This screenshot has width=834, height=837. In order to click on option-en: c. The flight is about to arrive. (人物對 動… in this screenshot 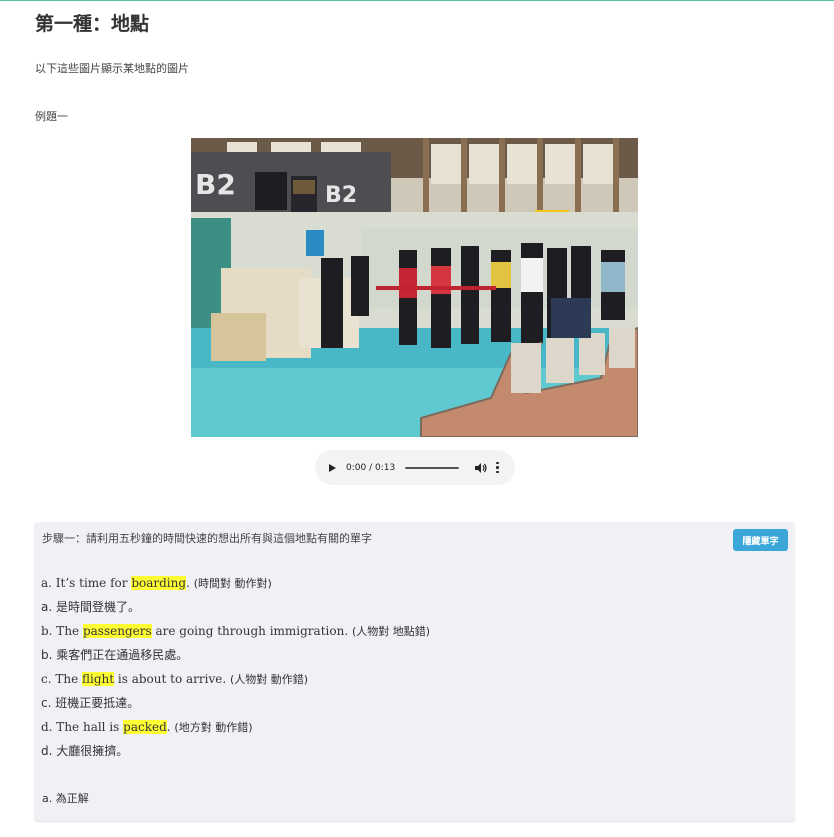, I will do `click(175, 679)`.